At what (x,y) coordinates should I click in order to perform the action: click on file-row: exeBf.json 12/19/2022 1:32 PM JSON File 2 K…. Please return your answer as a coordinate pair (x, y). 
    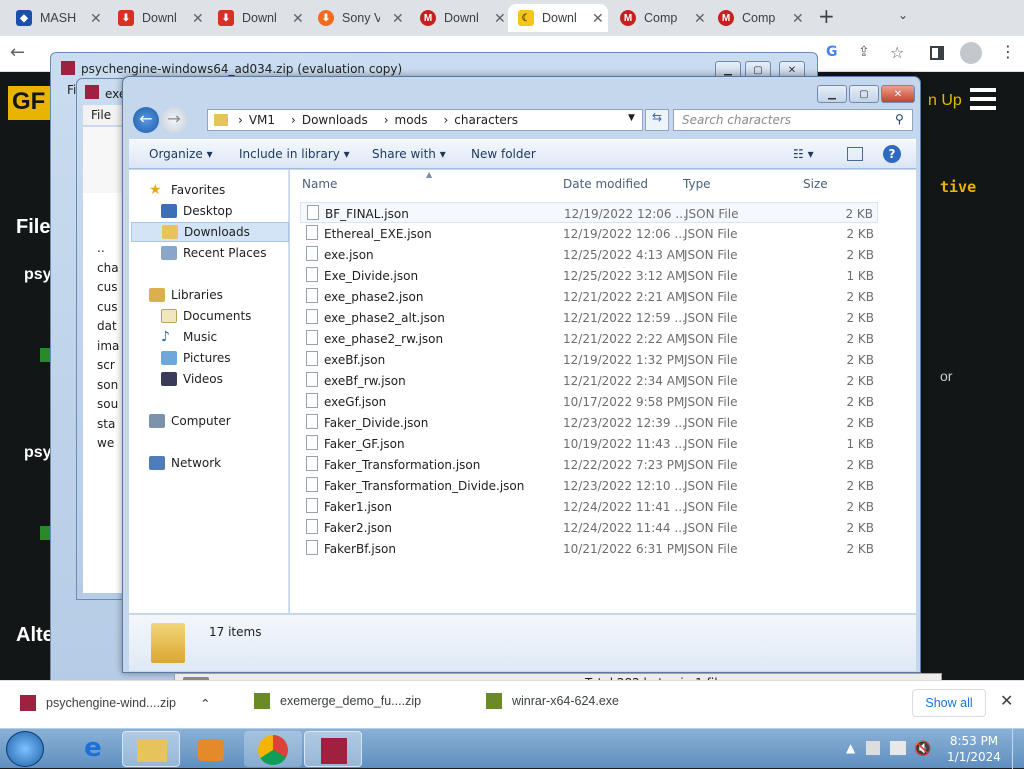
    Looking at the image, I should click on (589, 359).